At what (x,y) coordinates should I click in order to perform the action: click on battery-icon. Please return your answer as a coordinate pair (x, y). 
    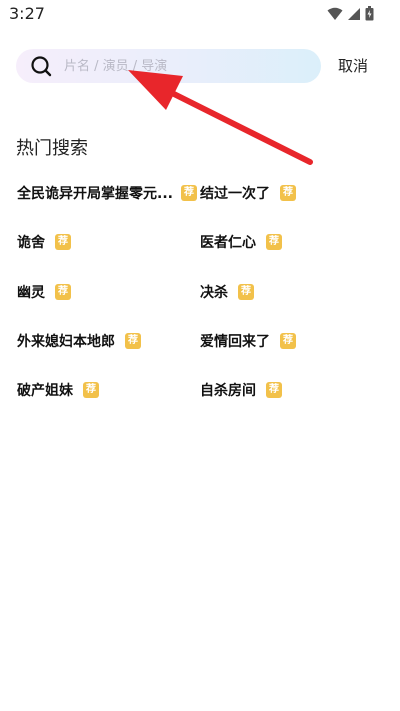
    Looking at the image, I should click on (369, 13).